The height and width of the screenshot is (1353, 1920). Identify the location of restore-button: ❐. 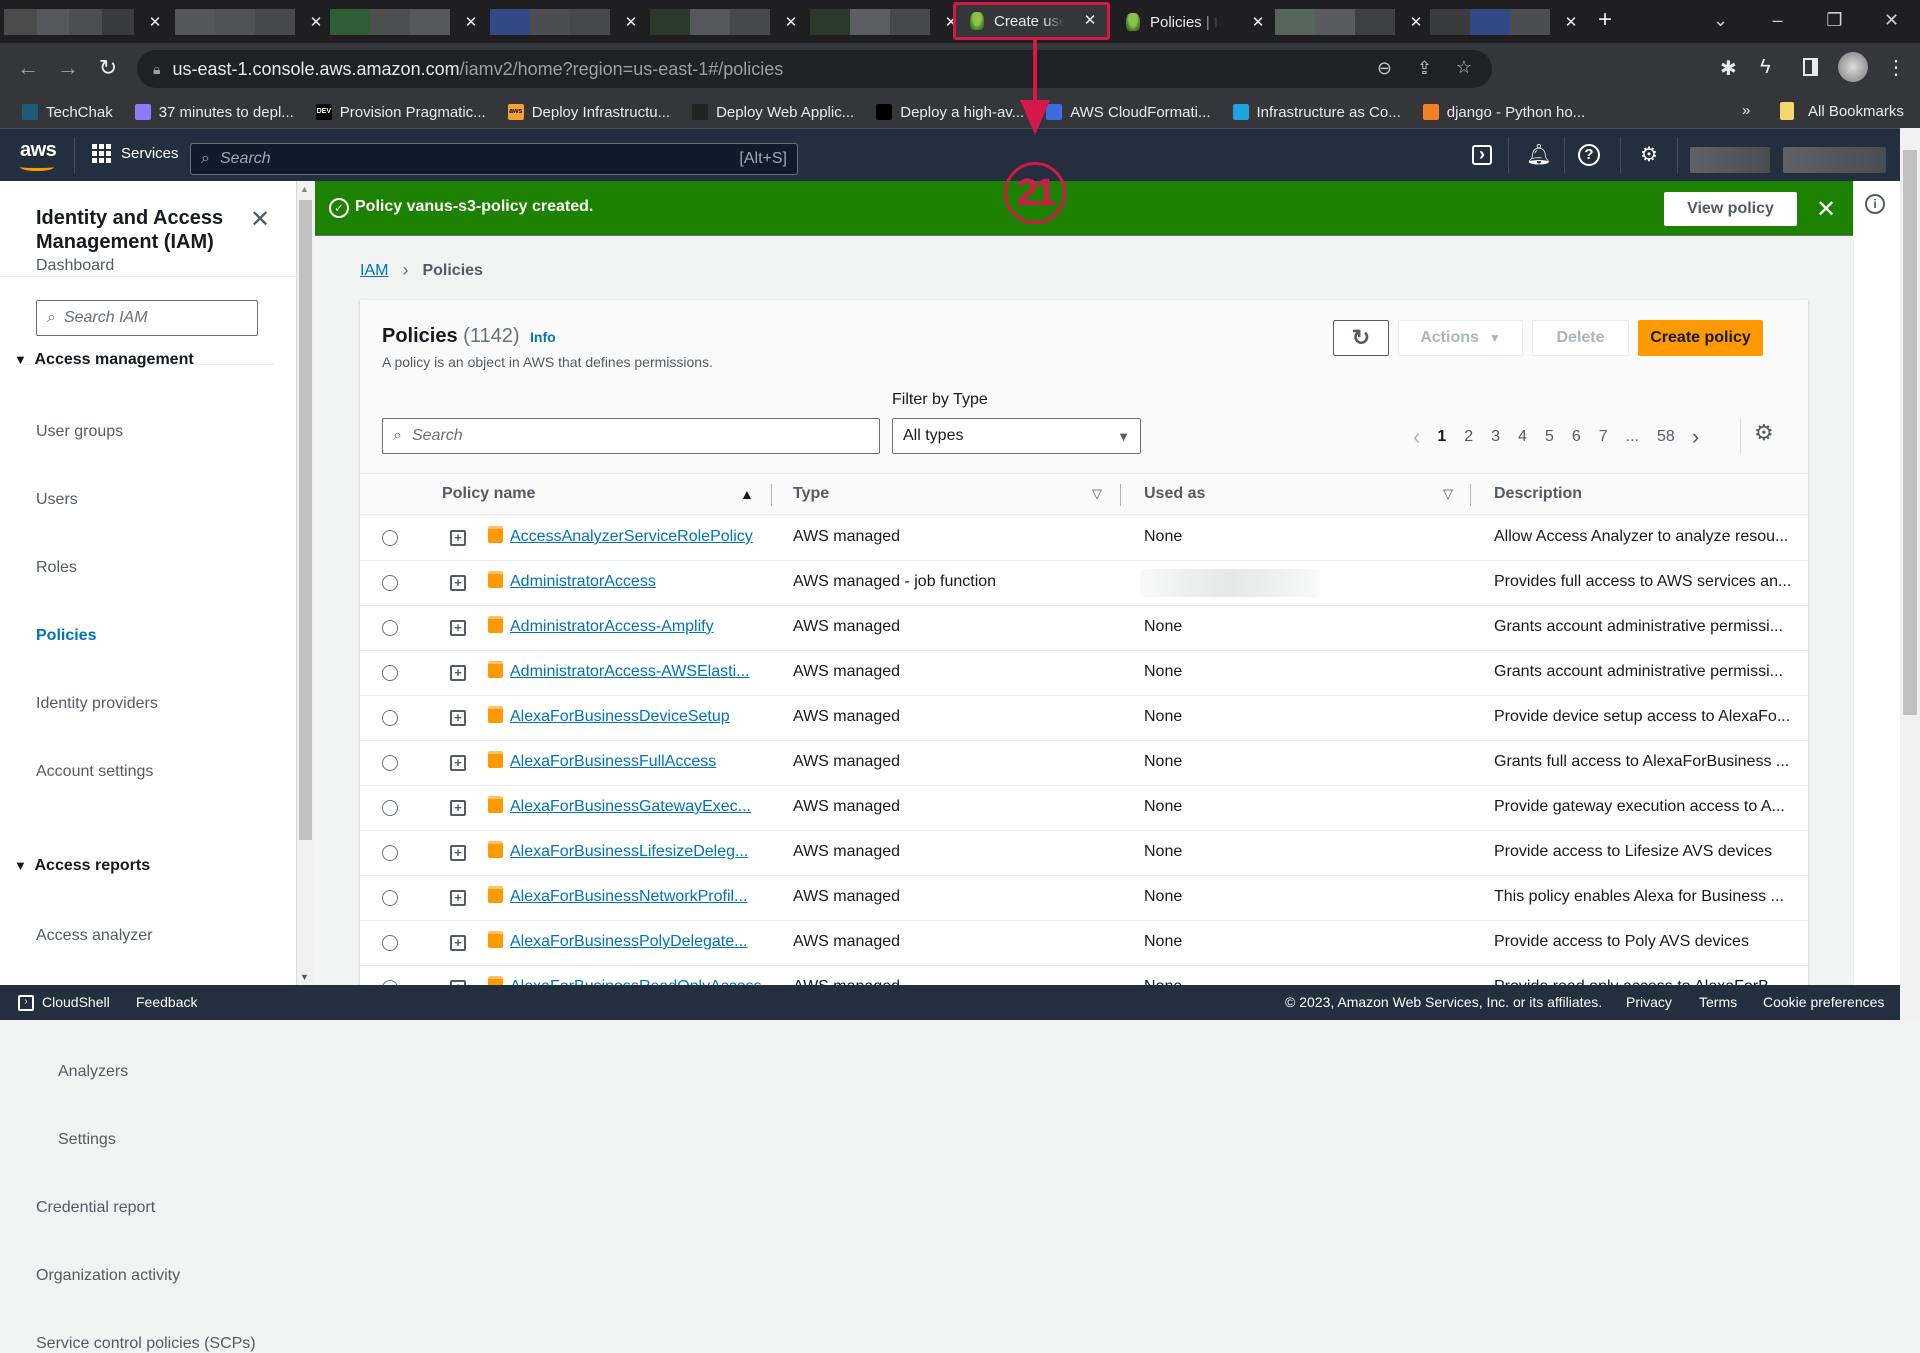
(1834, 20).